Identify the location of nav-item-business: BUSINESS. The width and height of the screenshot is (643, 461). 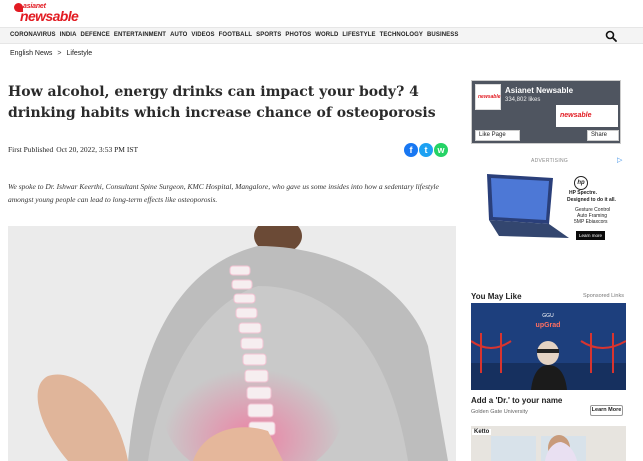
(442, 35).